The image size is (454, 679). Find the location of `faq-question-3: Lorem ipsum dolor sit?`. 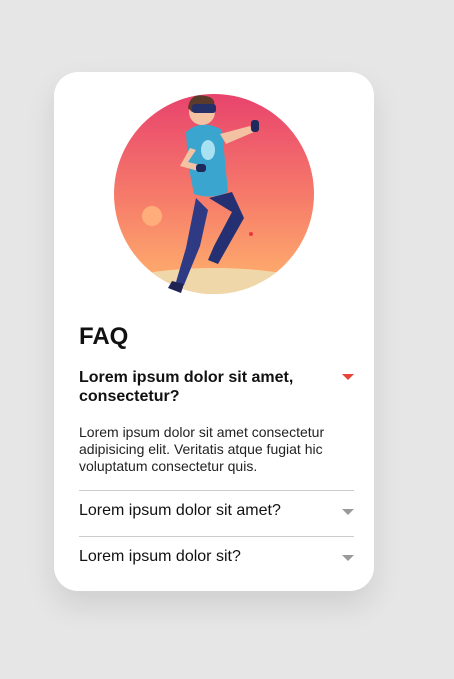

faq-question-3: Lorem ipsum dolor sit? is located at coordinates (203, 557).